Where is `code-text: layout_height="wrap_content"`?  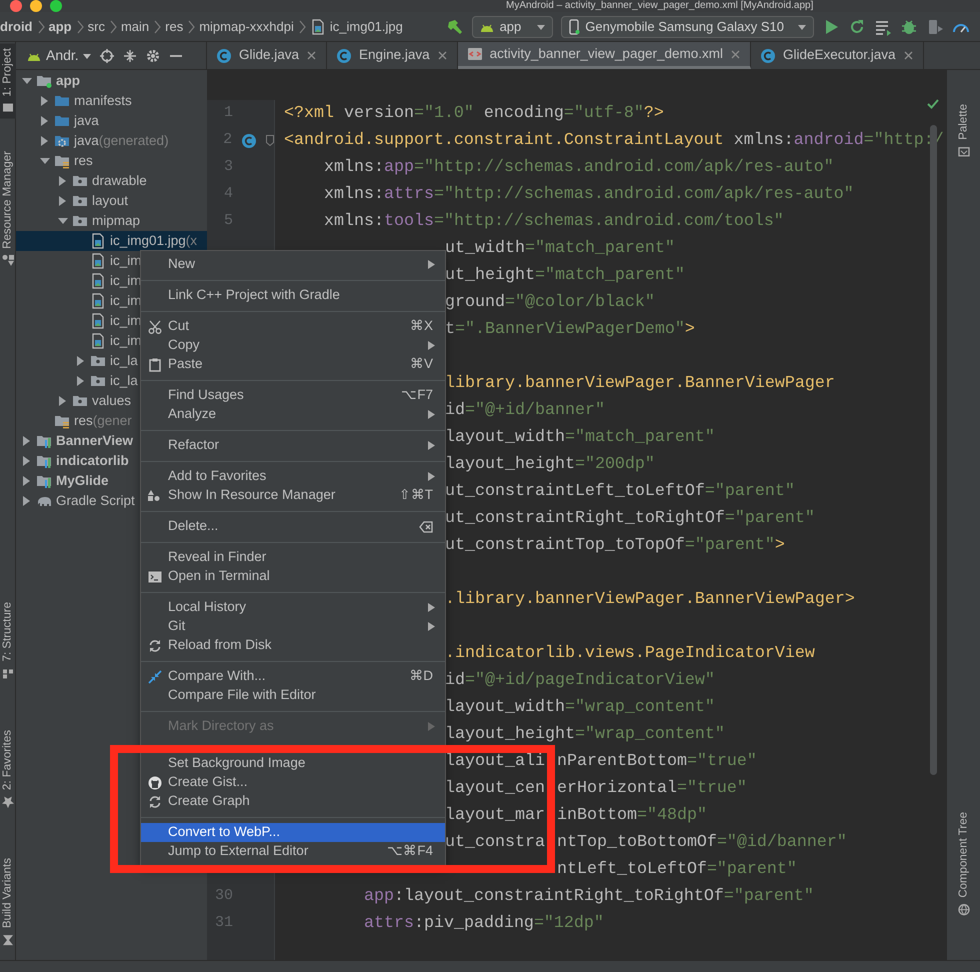 code-text: layout_height="wrap_content" is located at coordinates (585, 734).